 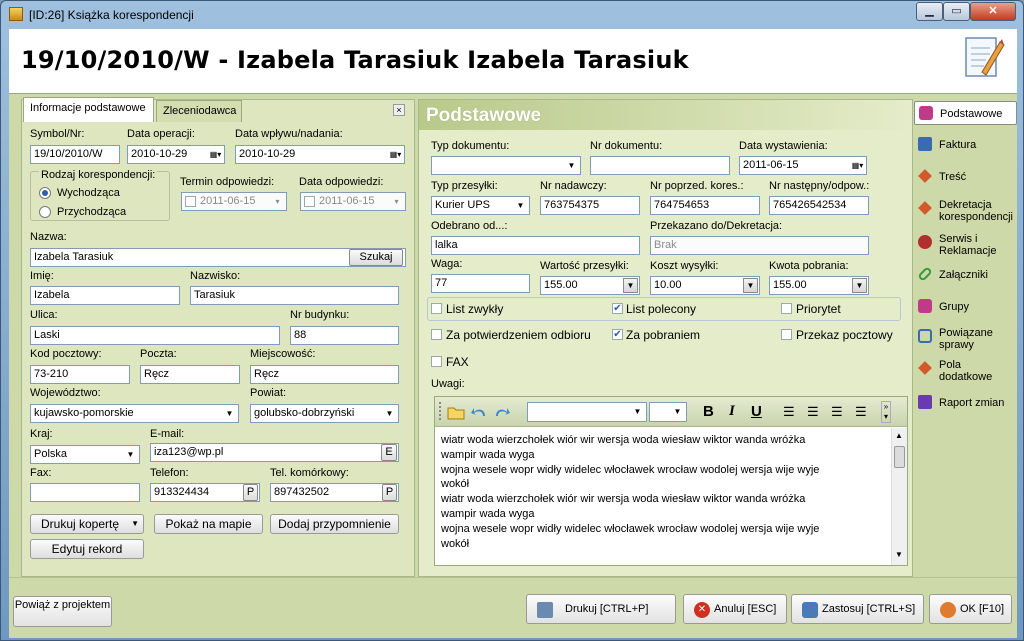 I want to click on tab-informacje-podstawowe: Informacje podstawowe, so click(x=88, y=109).